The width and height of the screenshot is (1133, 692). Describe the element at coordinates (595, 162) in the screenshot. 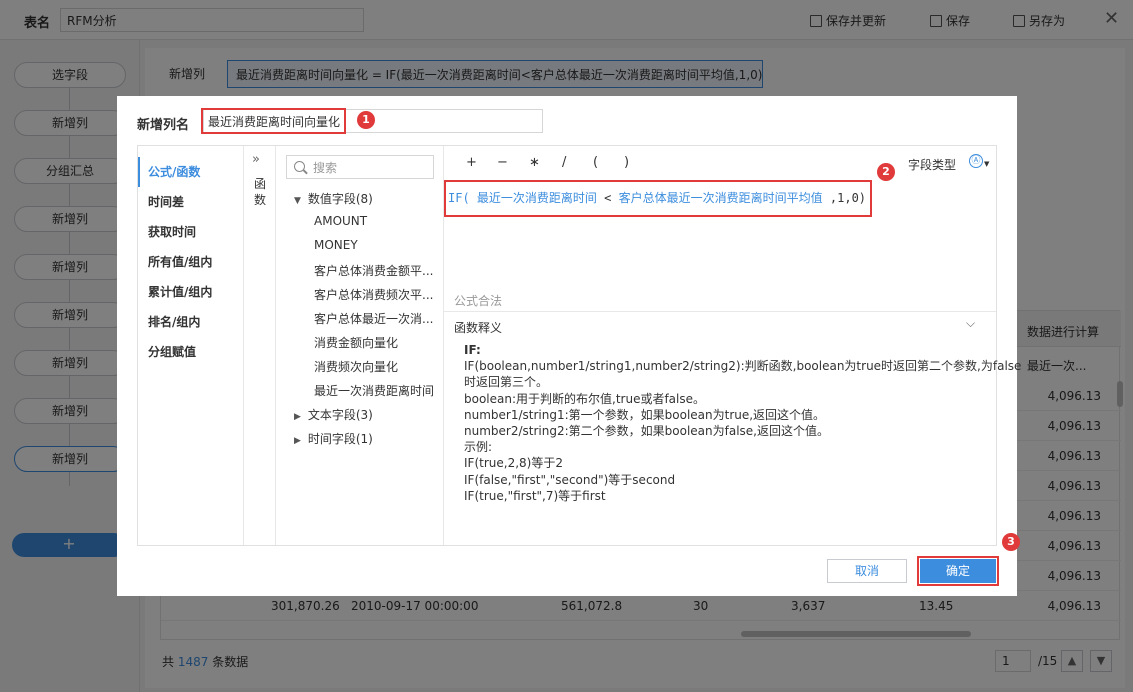

I see `left-paren-button: (` at that location.